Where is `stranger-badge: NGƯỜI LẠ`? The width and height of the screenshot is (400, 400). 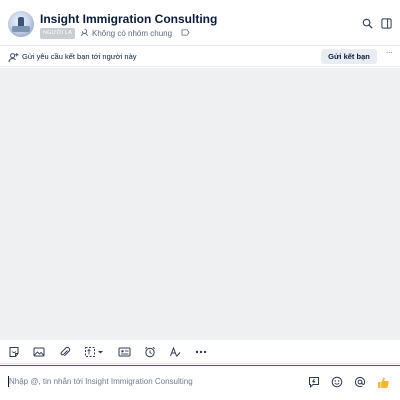 stranger-badge: NGƯỜI LẠ is located at coordinates (58, 33).